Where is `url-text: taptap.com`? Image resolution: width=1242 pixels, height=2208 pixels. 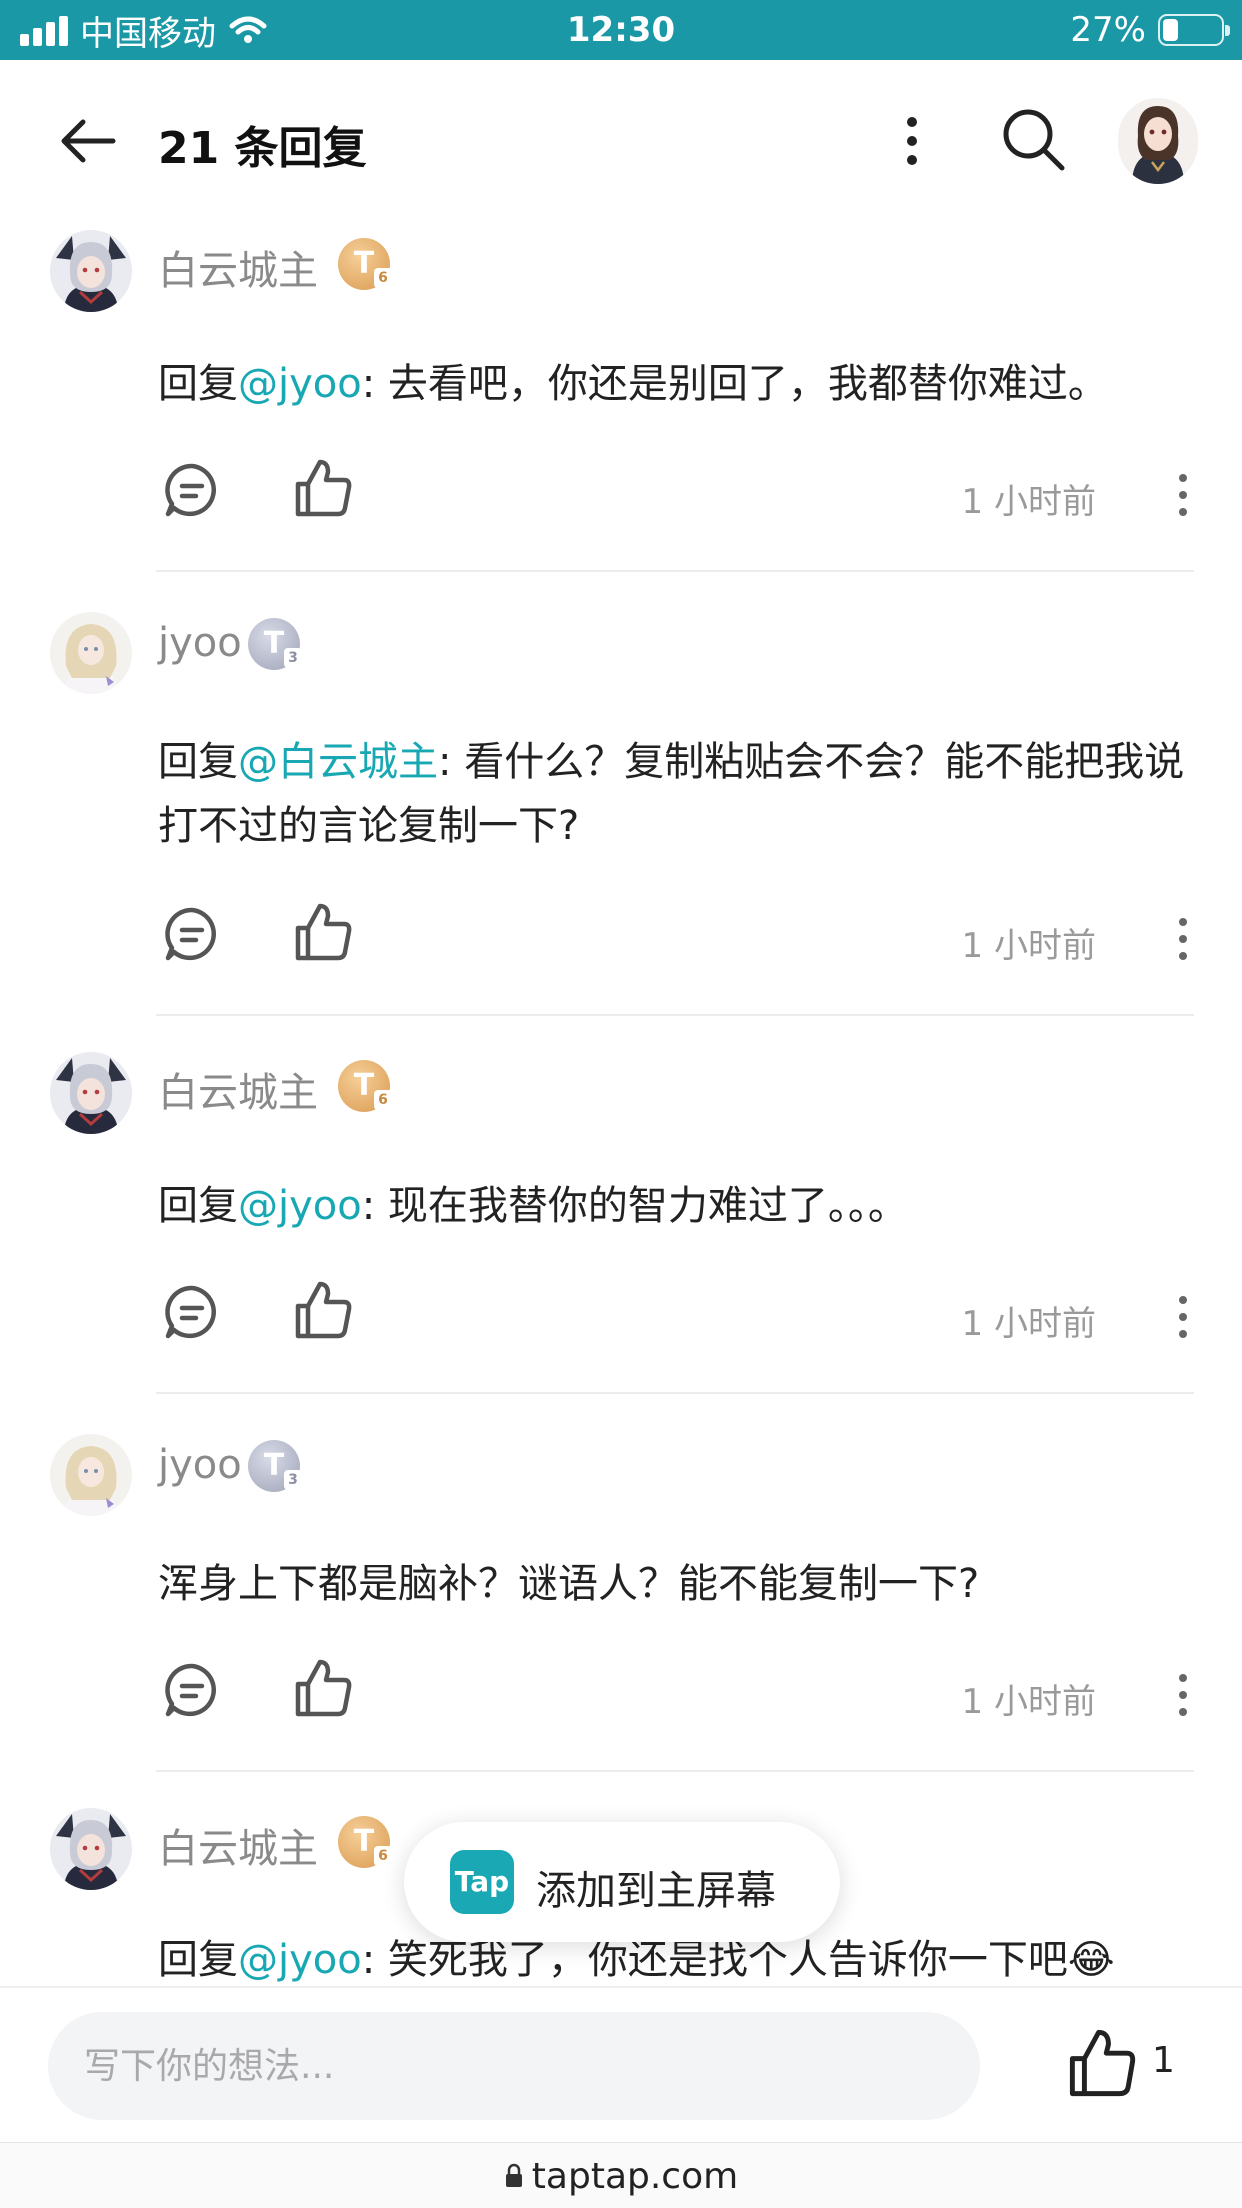
url-text: taptap.com is located at coordinates (635, 2176).